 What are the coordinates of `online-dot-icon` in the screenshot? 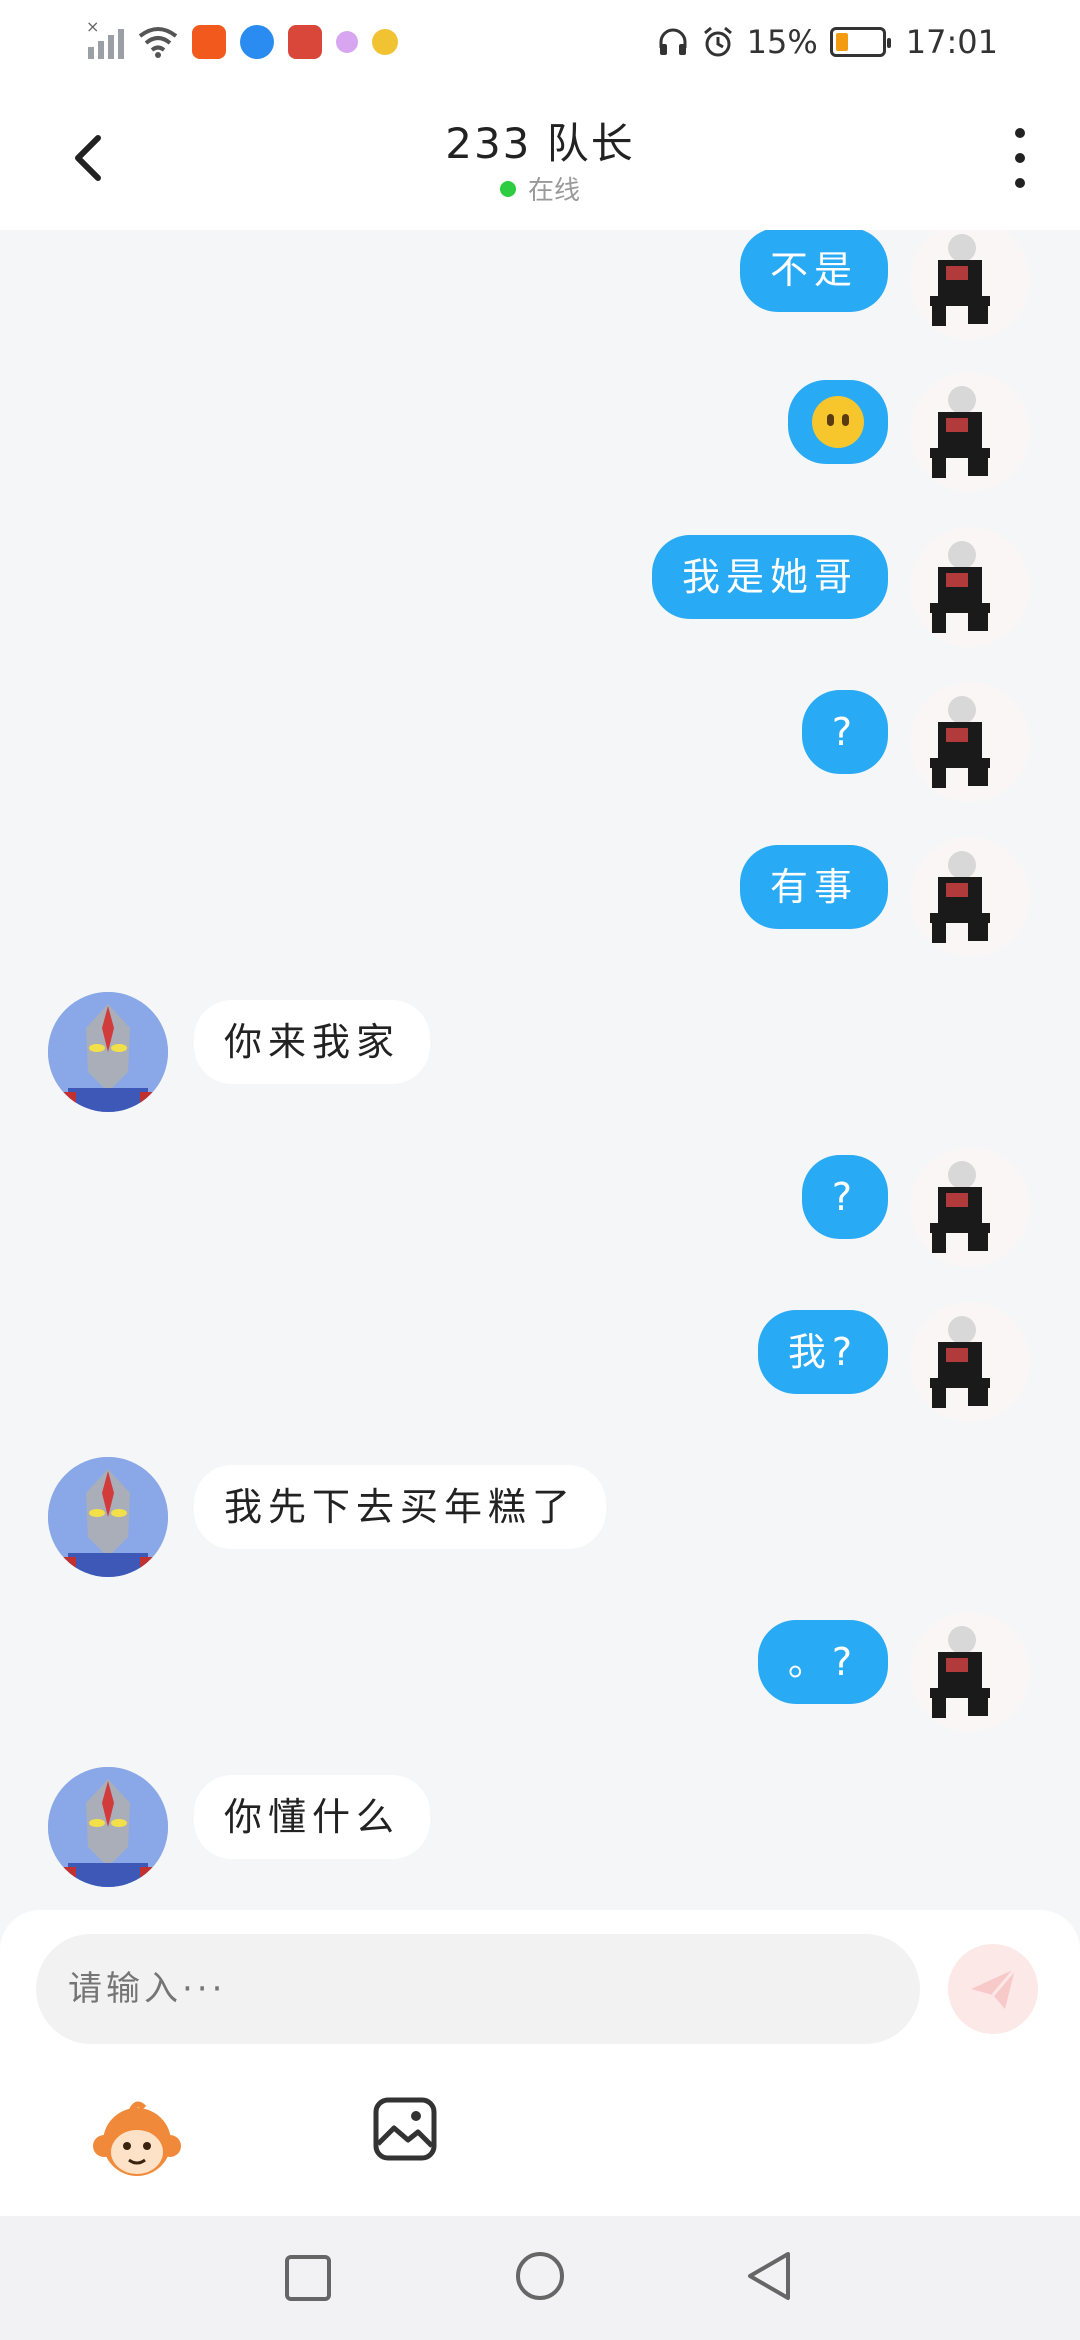 It's located at (507, 188).